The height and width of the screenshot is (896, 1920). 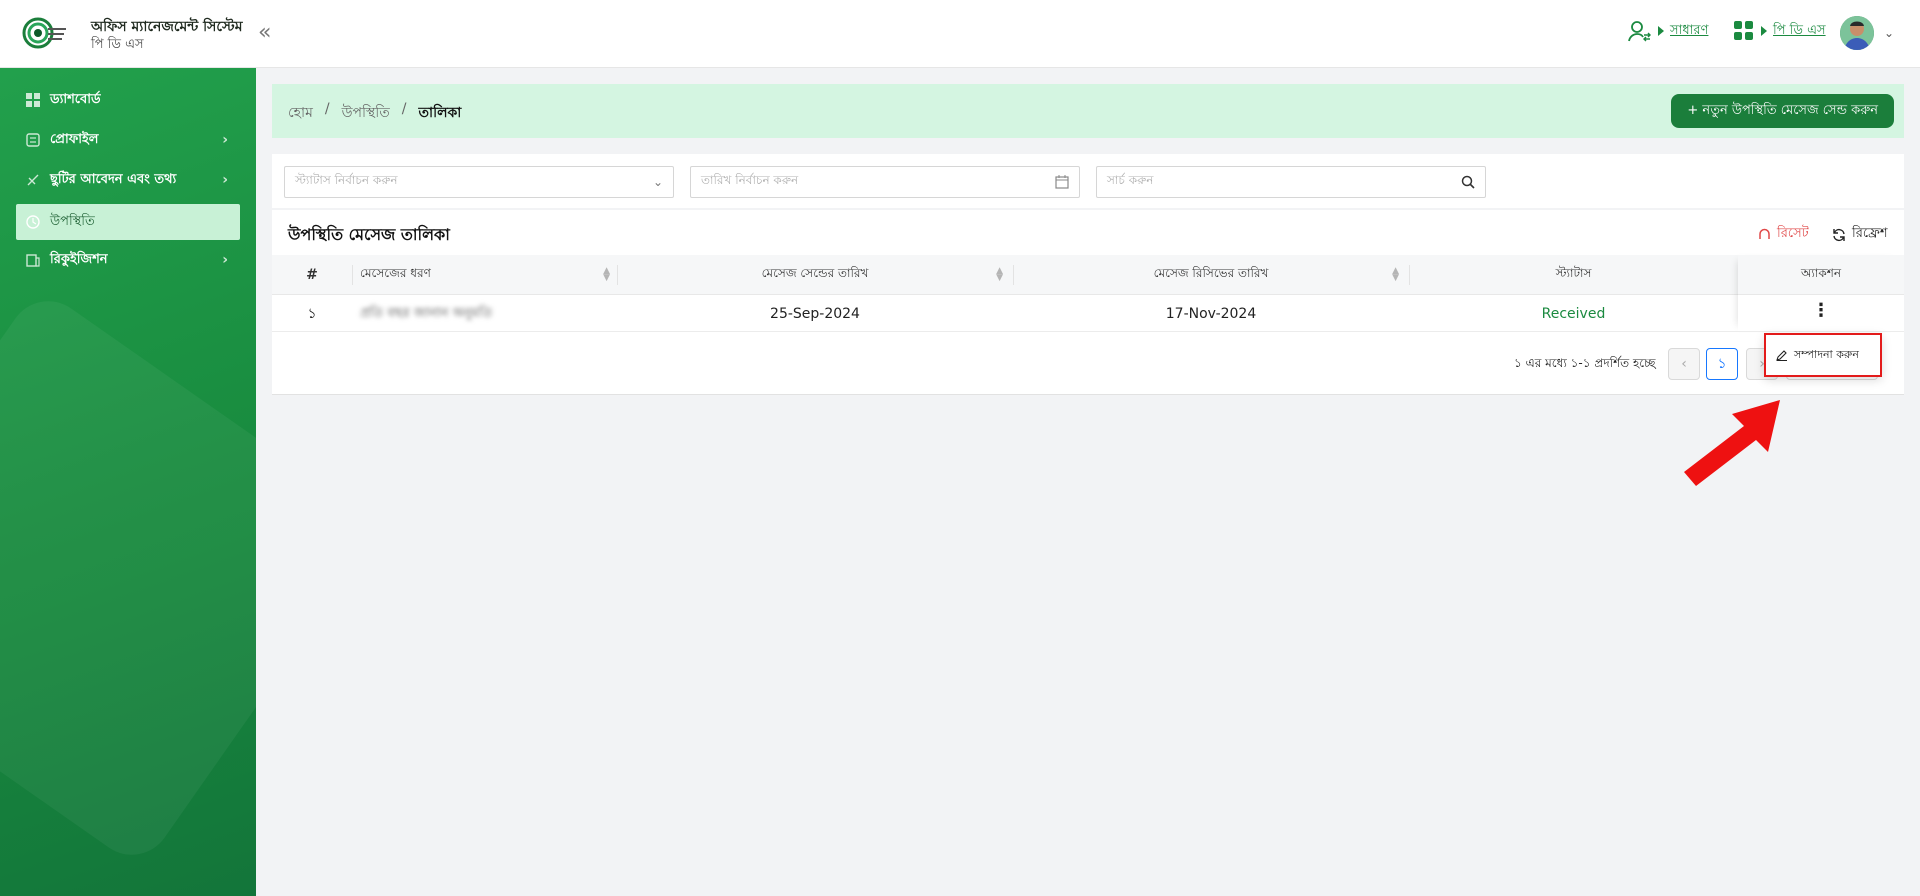 I want to click on pagination-page-button: ১, so click(x=1722, y=364).